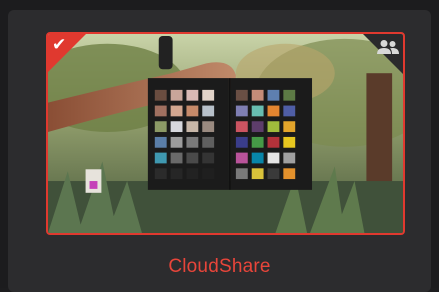 The height and width of the screenshot is (292, 439). Describe the element at coordinates (388, 47) in the screenshot. I see `people-icon` at that location.